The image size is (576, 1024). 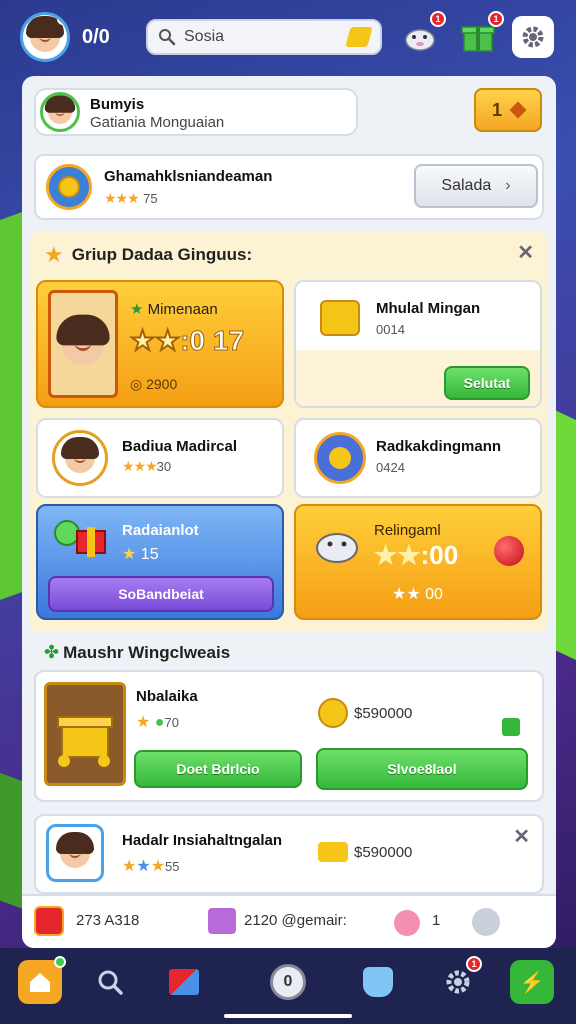 I want to click on center-icon: 0, so click(x=288, y=982).